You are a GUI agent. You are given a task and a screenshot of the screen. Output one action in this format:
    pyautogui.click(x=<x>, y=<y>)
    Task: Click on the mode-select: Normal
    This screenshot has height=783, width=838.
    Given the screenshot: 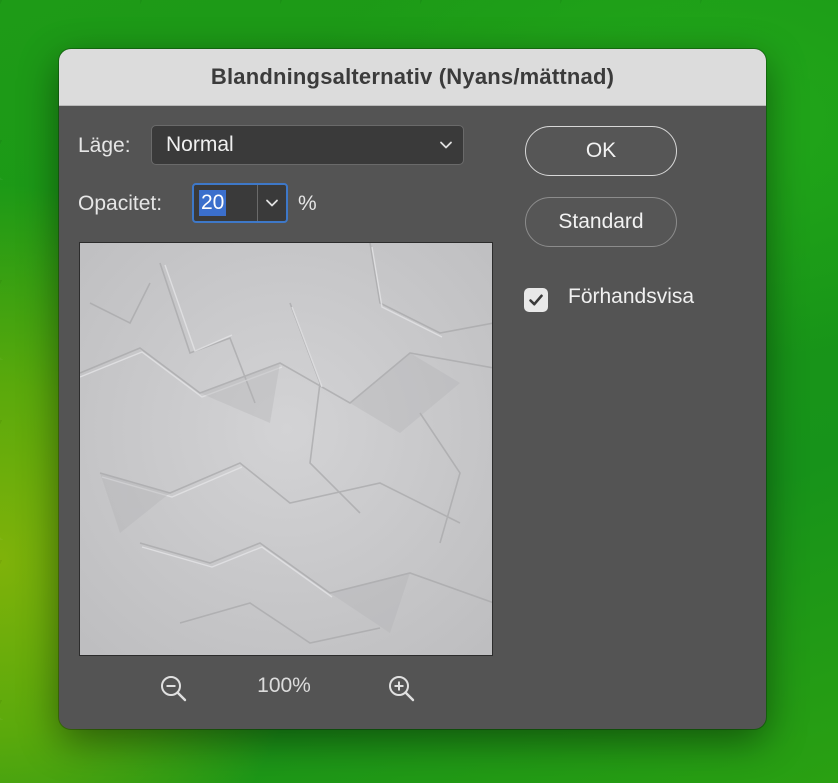 What is the action you would take?
    pyautogui.click(x=307, y=145)
    